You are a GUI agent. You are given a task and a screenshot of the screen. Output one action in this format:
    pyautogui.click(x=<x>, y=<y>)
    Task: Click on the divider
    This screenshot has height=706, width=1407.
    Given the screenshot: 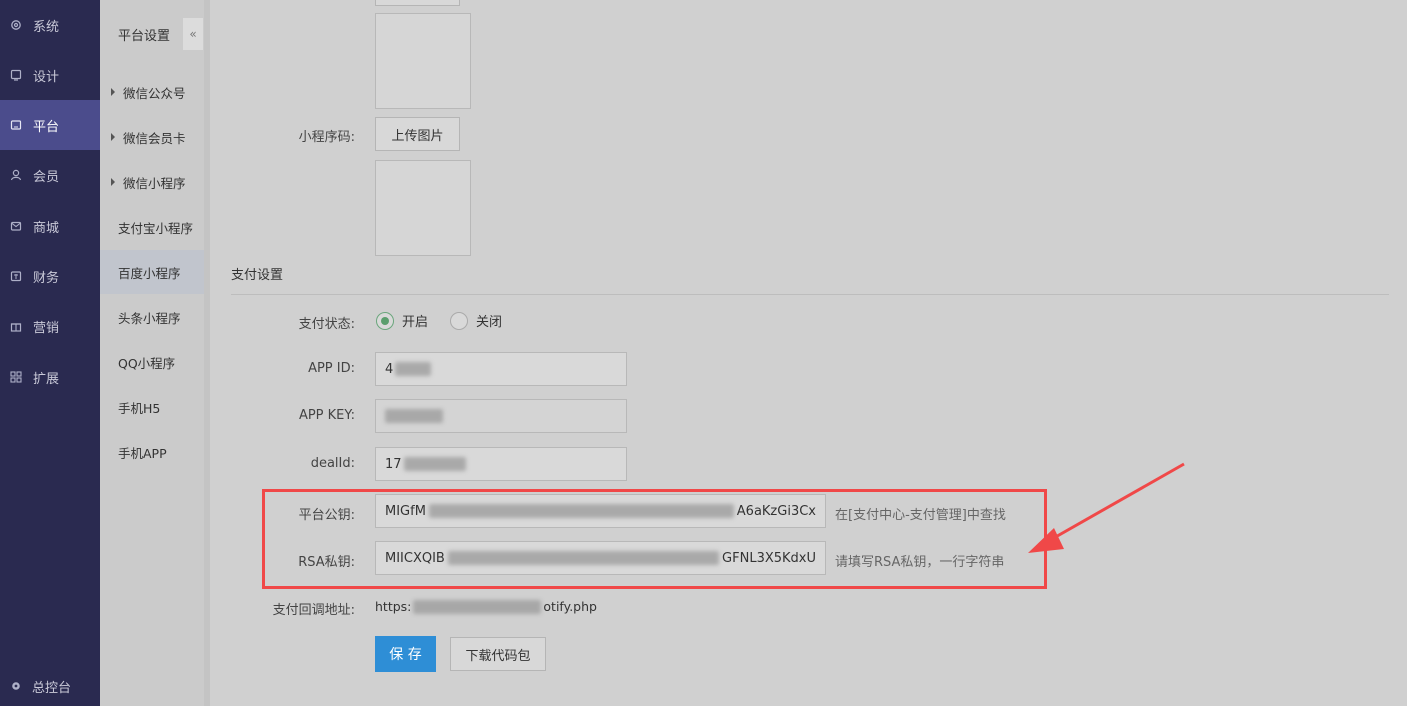 What is the action you would take?
    pyautogui.click(x=810, y=294)
    